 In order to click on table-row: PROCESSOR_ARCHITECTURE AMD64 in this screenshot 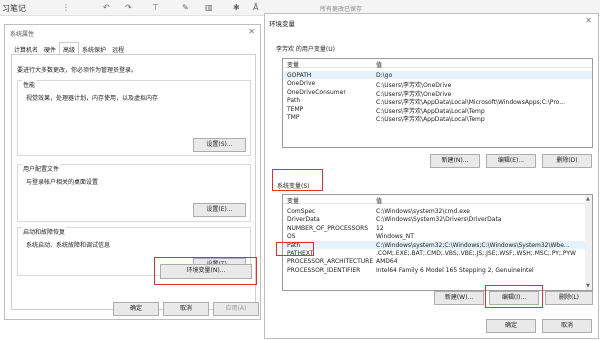, I will do `click(437, 261)`.